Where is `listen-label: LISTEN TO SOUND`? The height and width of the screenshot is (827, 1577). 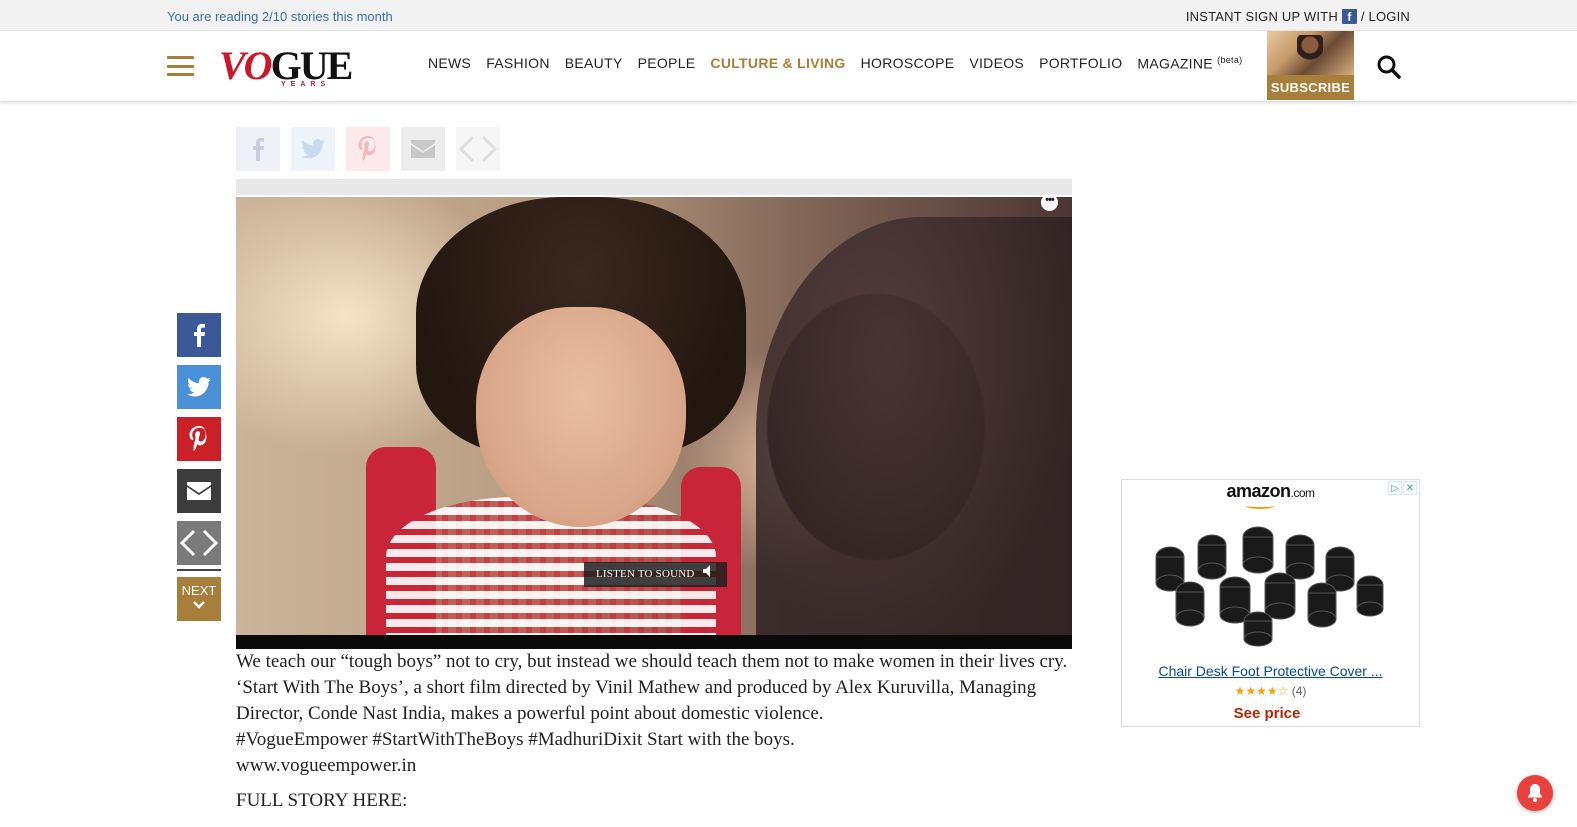 listen-label: LISTEN TO SOUND is located at coordinates (645, 574).